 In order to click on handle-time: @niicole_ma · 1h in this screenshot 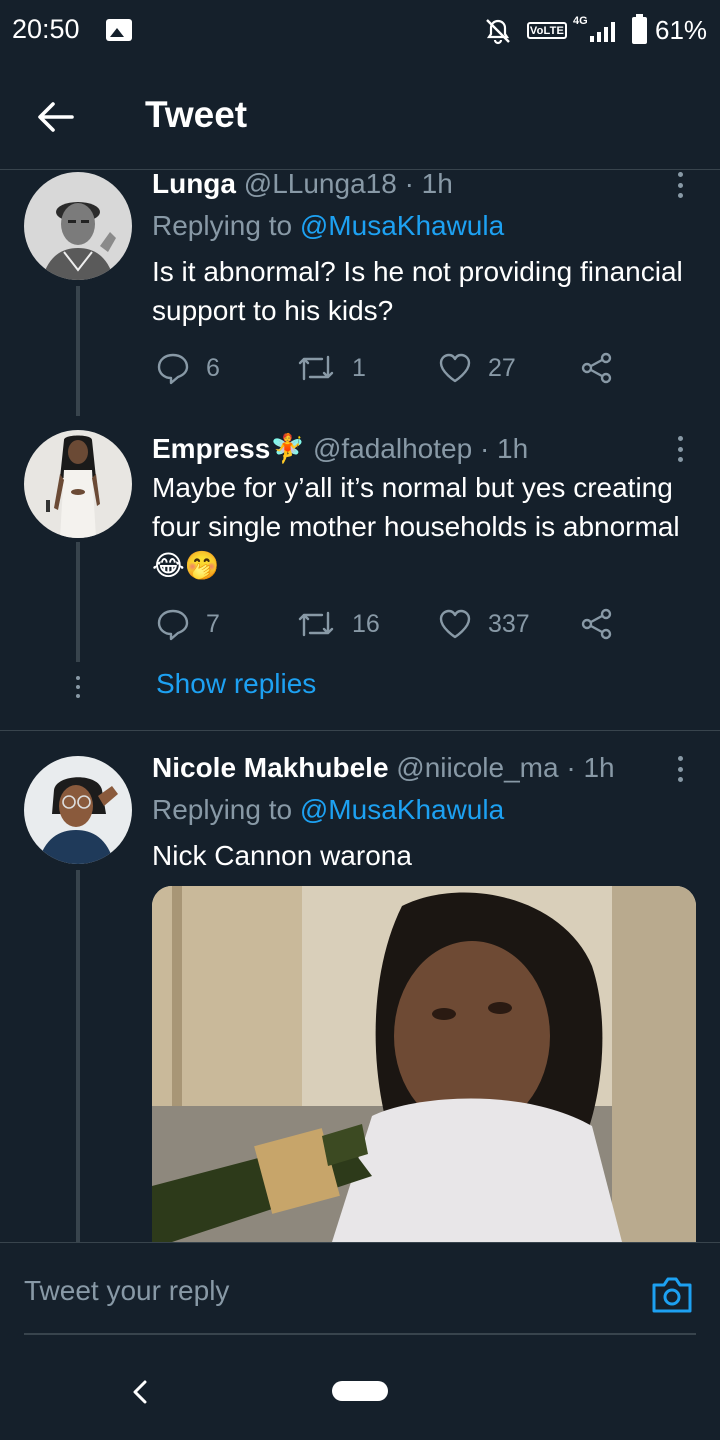, I will do `click(505, 767)`.